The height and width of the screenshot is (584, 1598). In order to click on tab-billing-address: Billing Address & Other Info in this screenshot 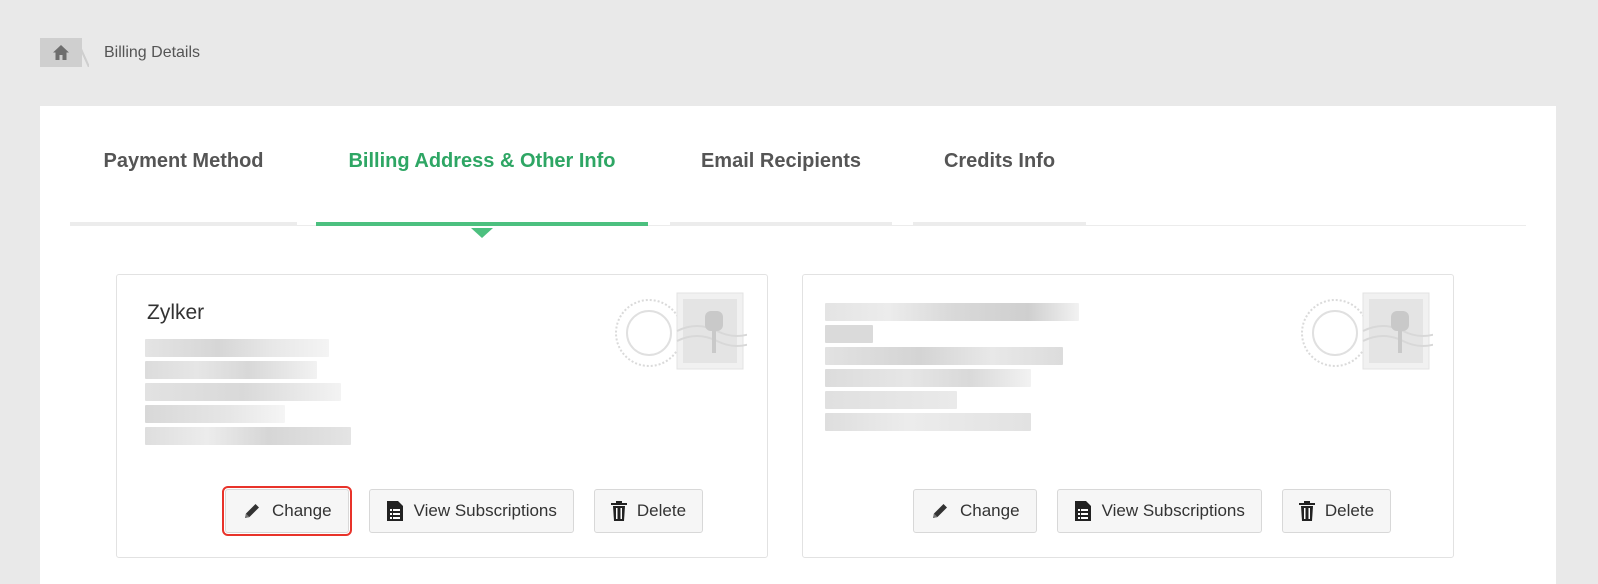, I will do `click(482, 172)`.